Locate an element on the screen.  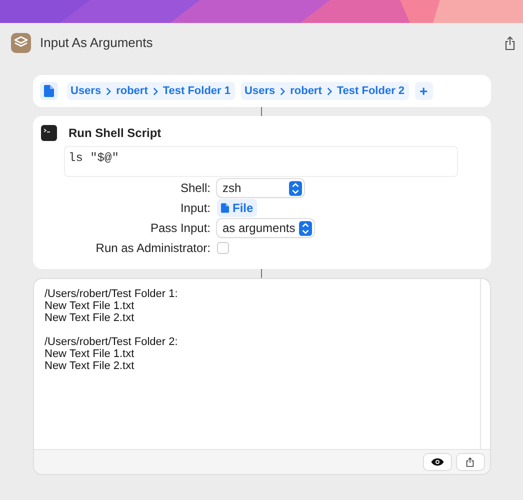
path-token: Users robert Test Folder 2 is located at coordinates (324, 91).